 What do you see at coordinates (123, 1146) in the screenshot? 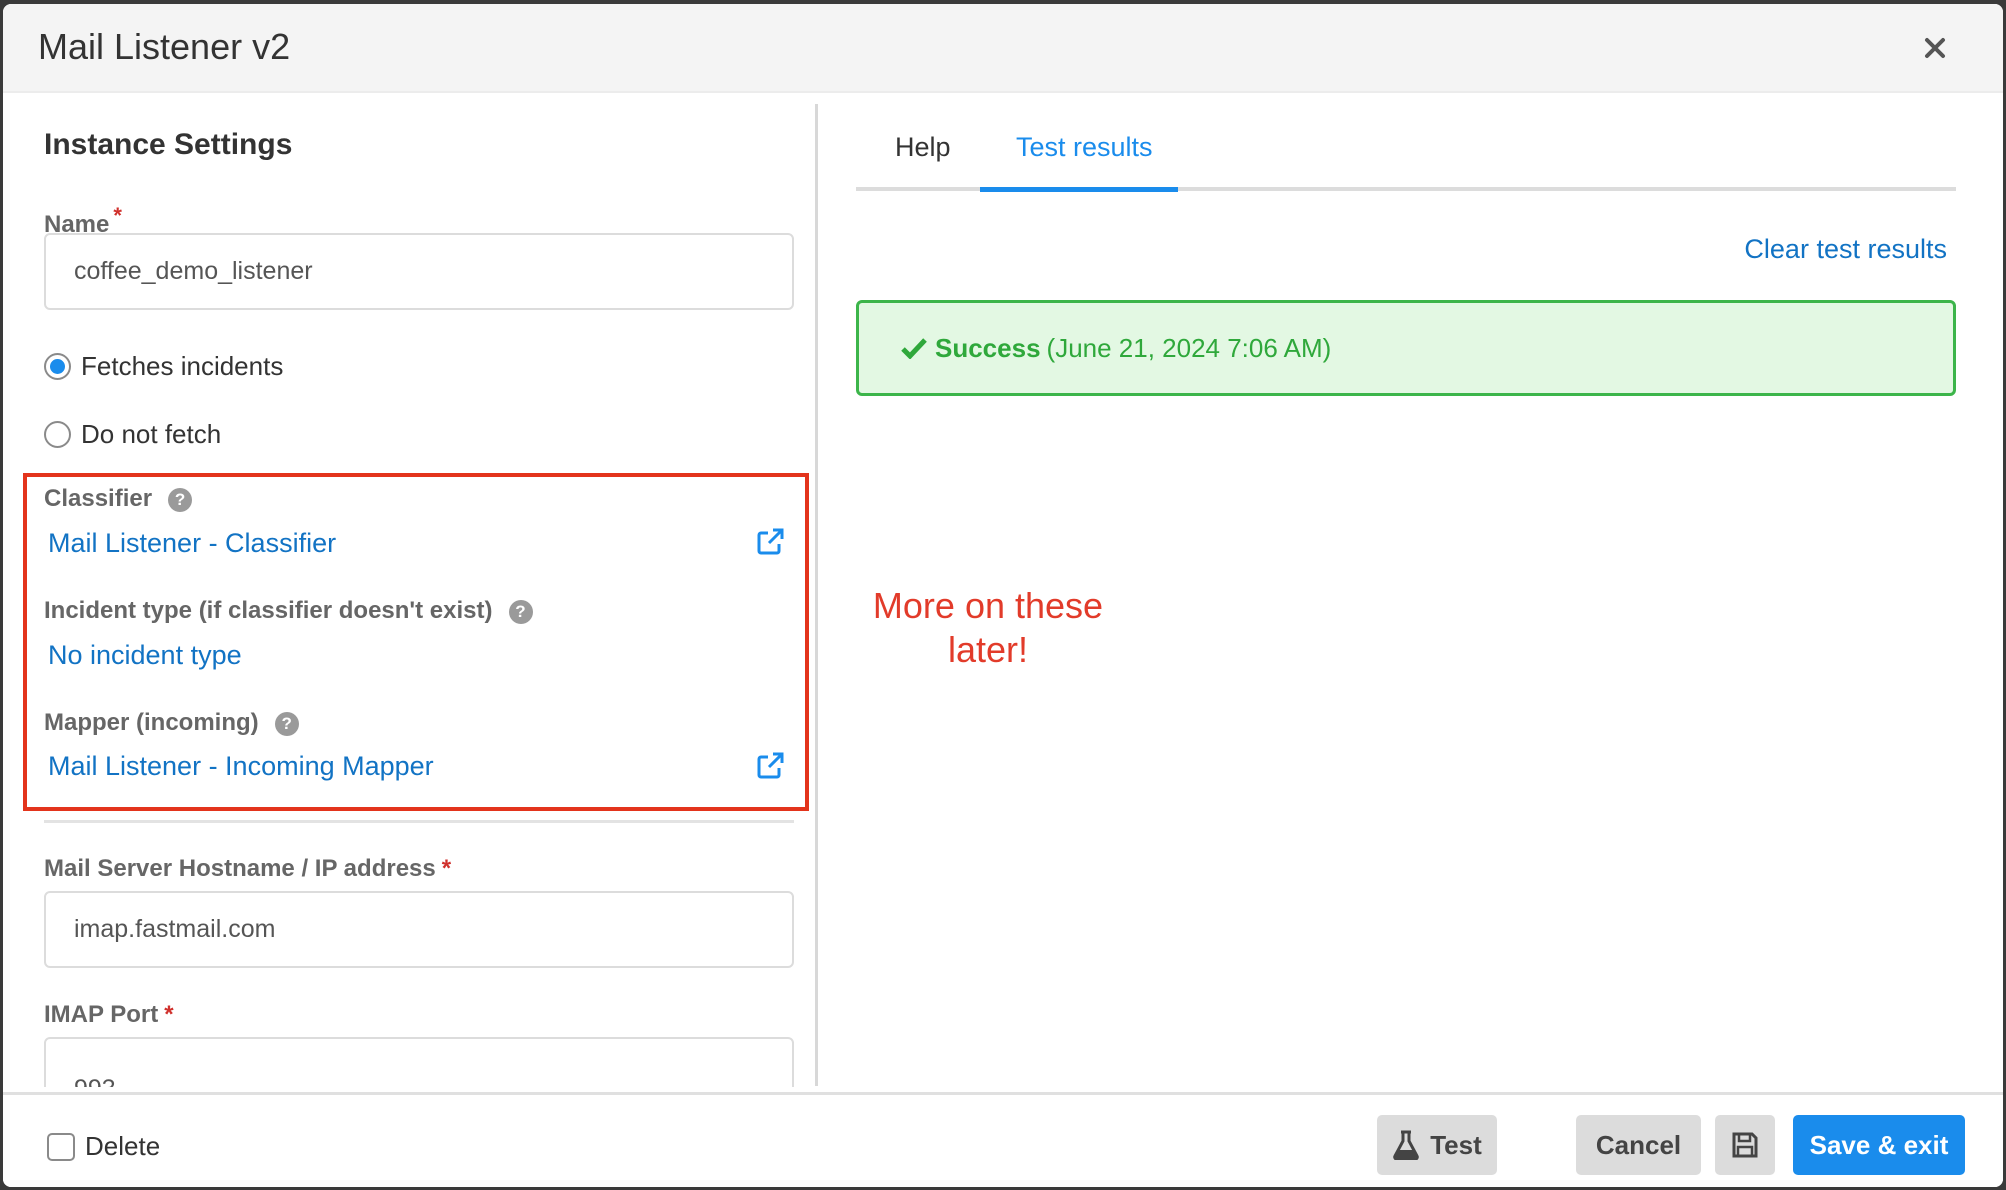
I see `delete-label: Delete` at bounding box center [123, 1146].